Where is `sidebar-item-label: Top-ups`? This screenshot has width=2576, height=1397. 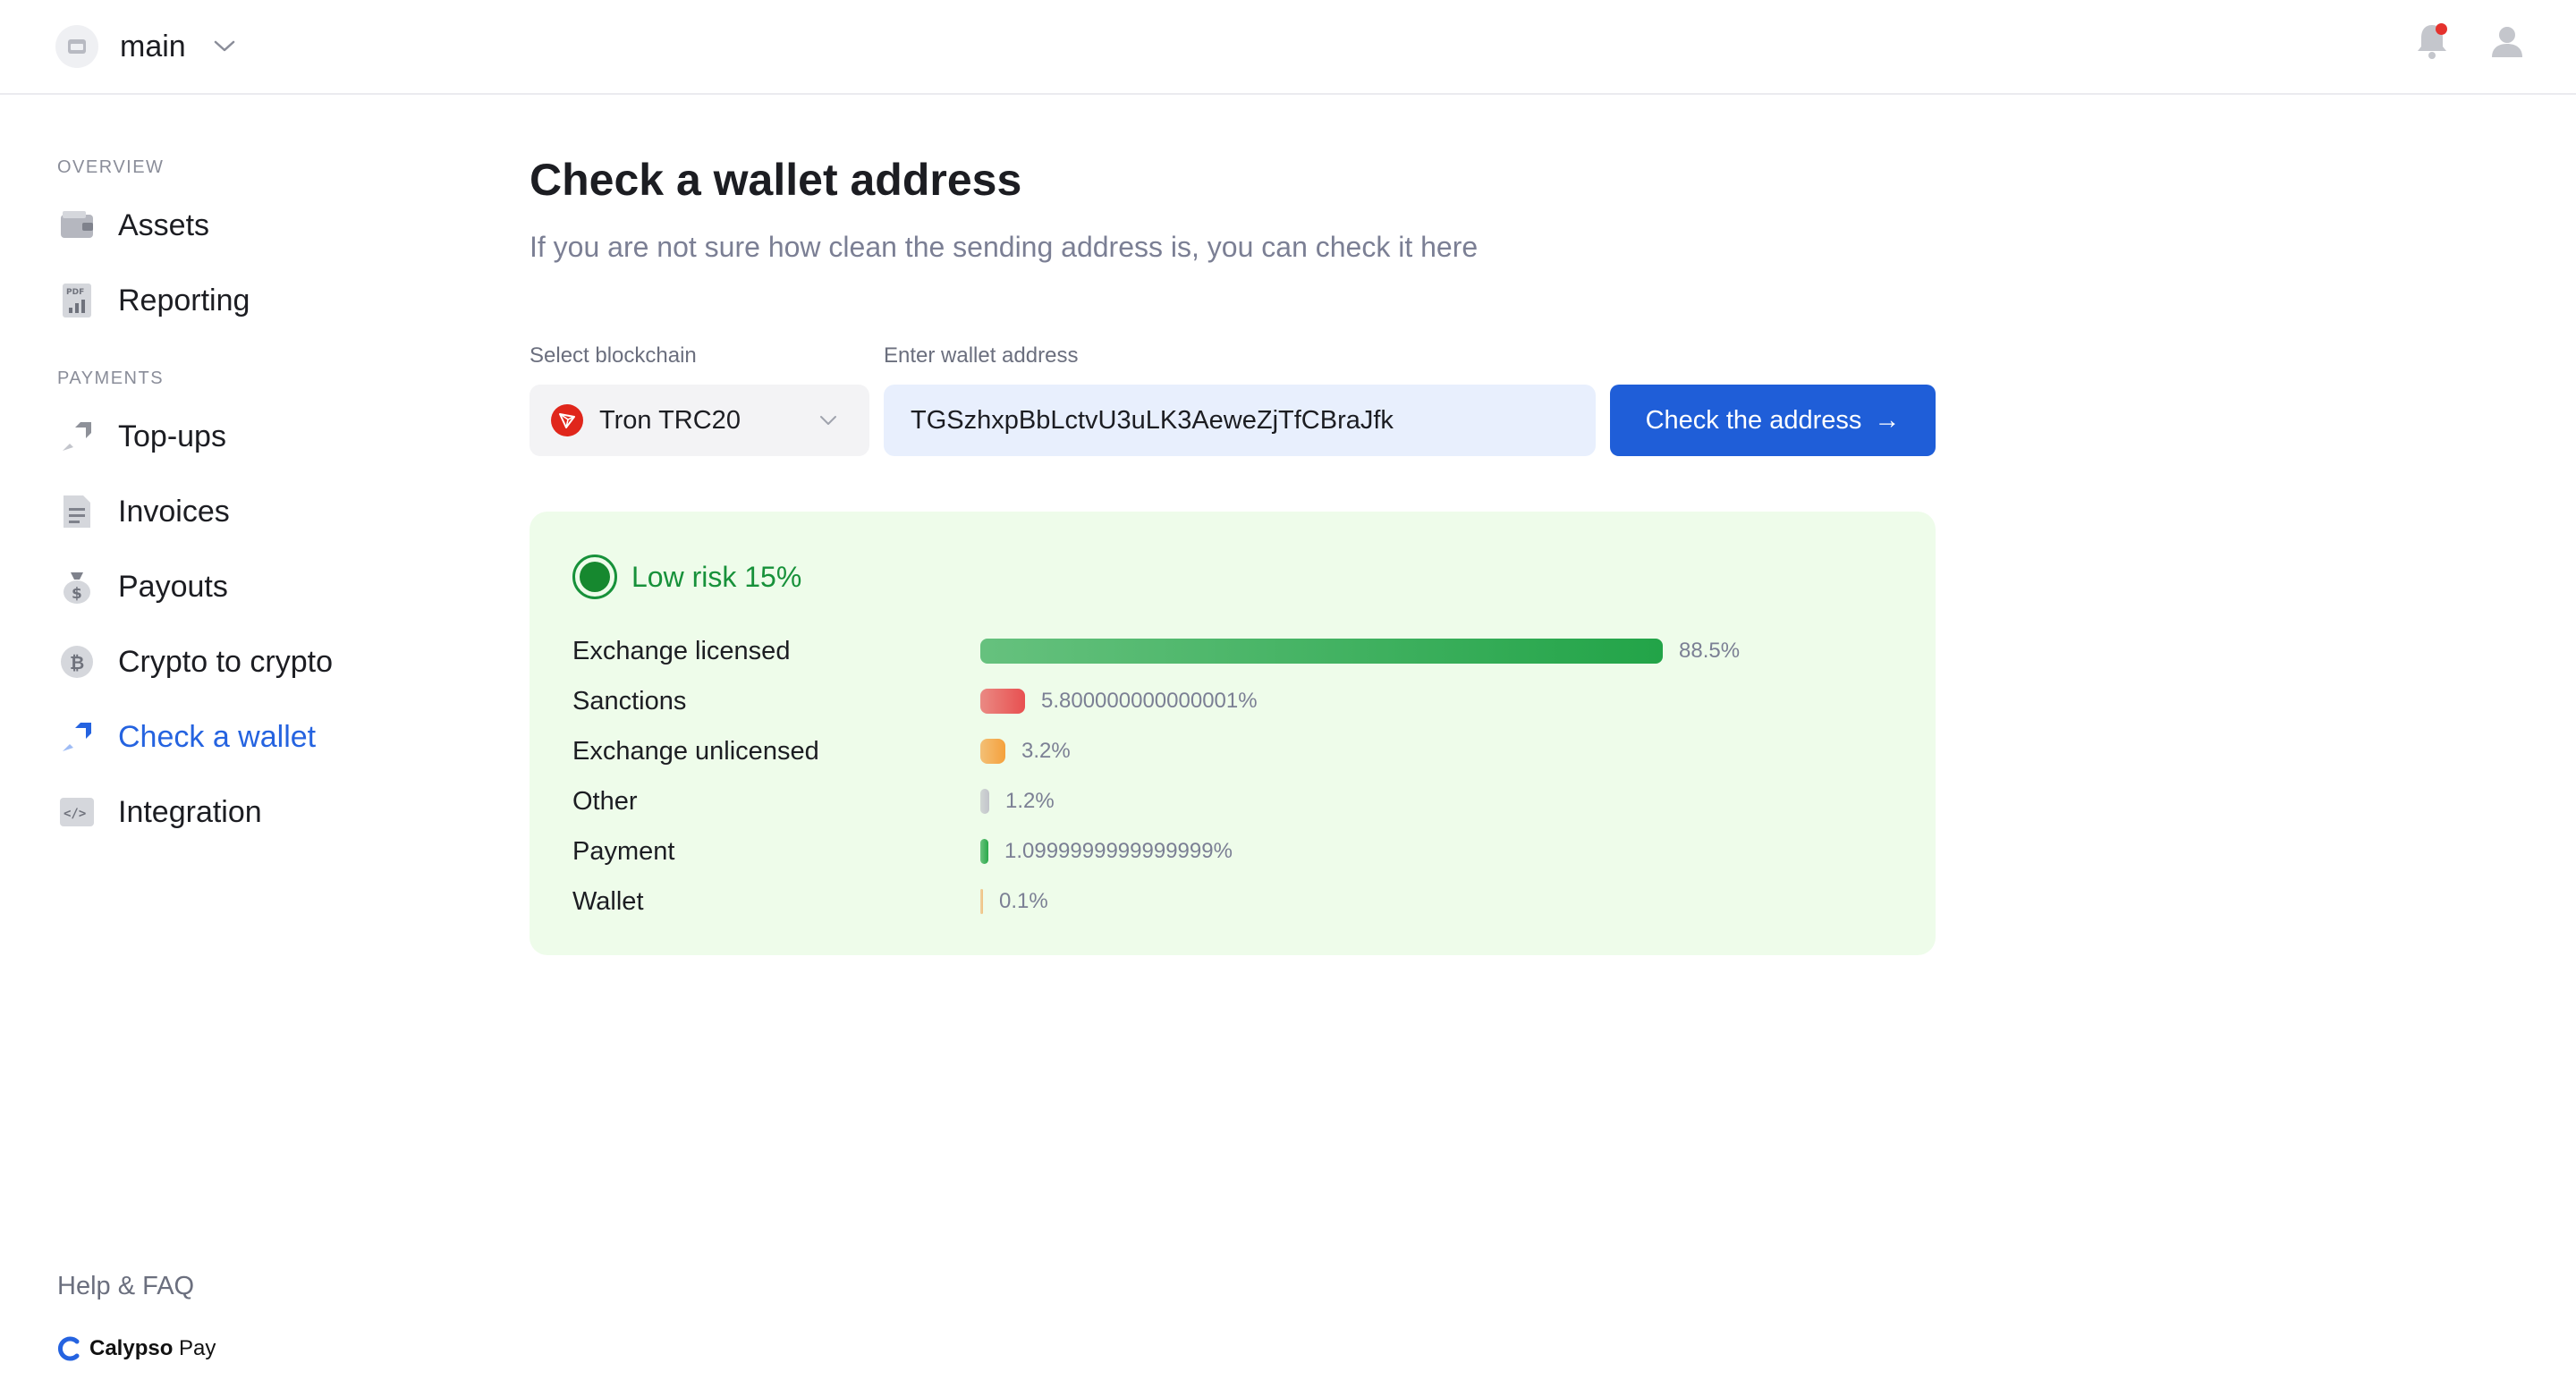
sidebar-item-label: Top-ups is located at coordinates (172, 436).